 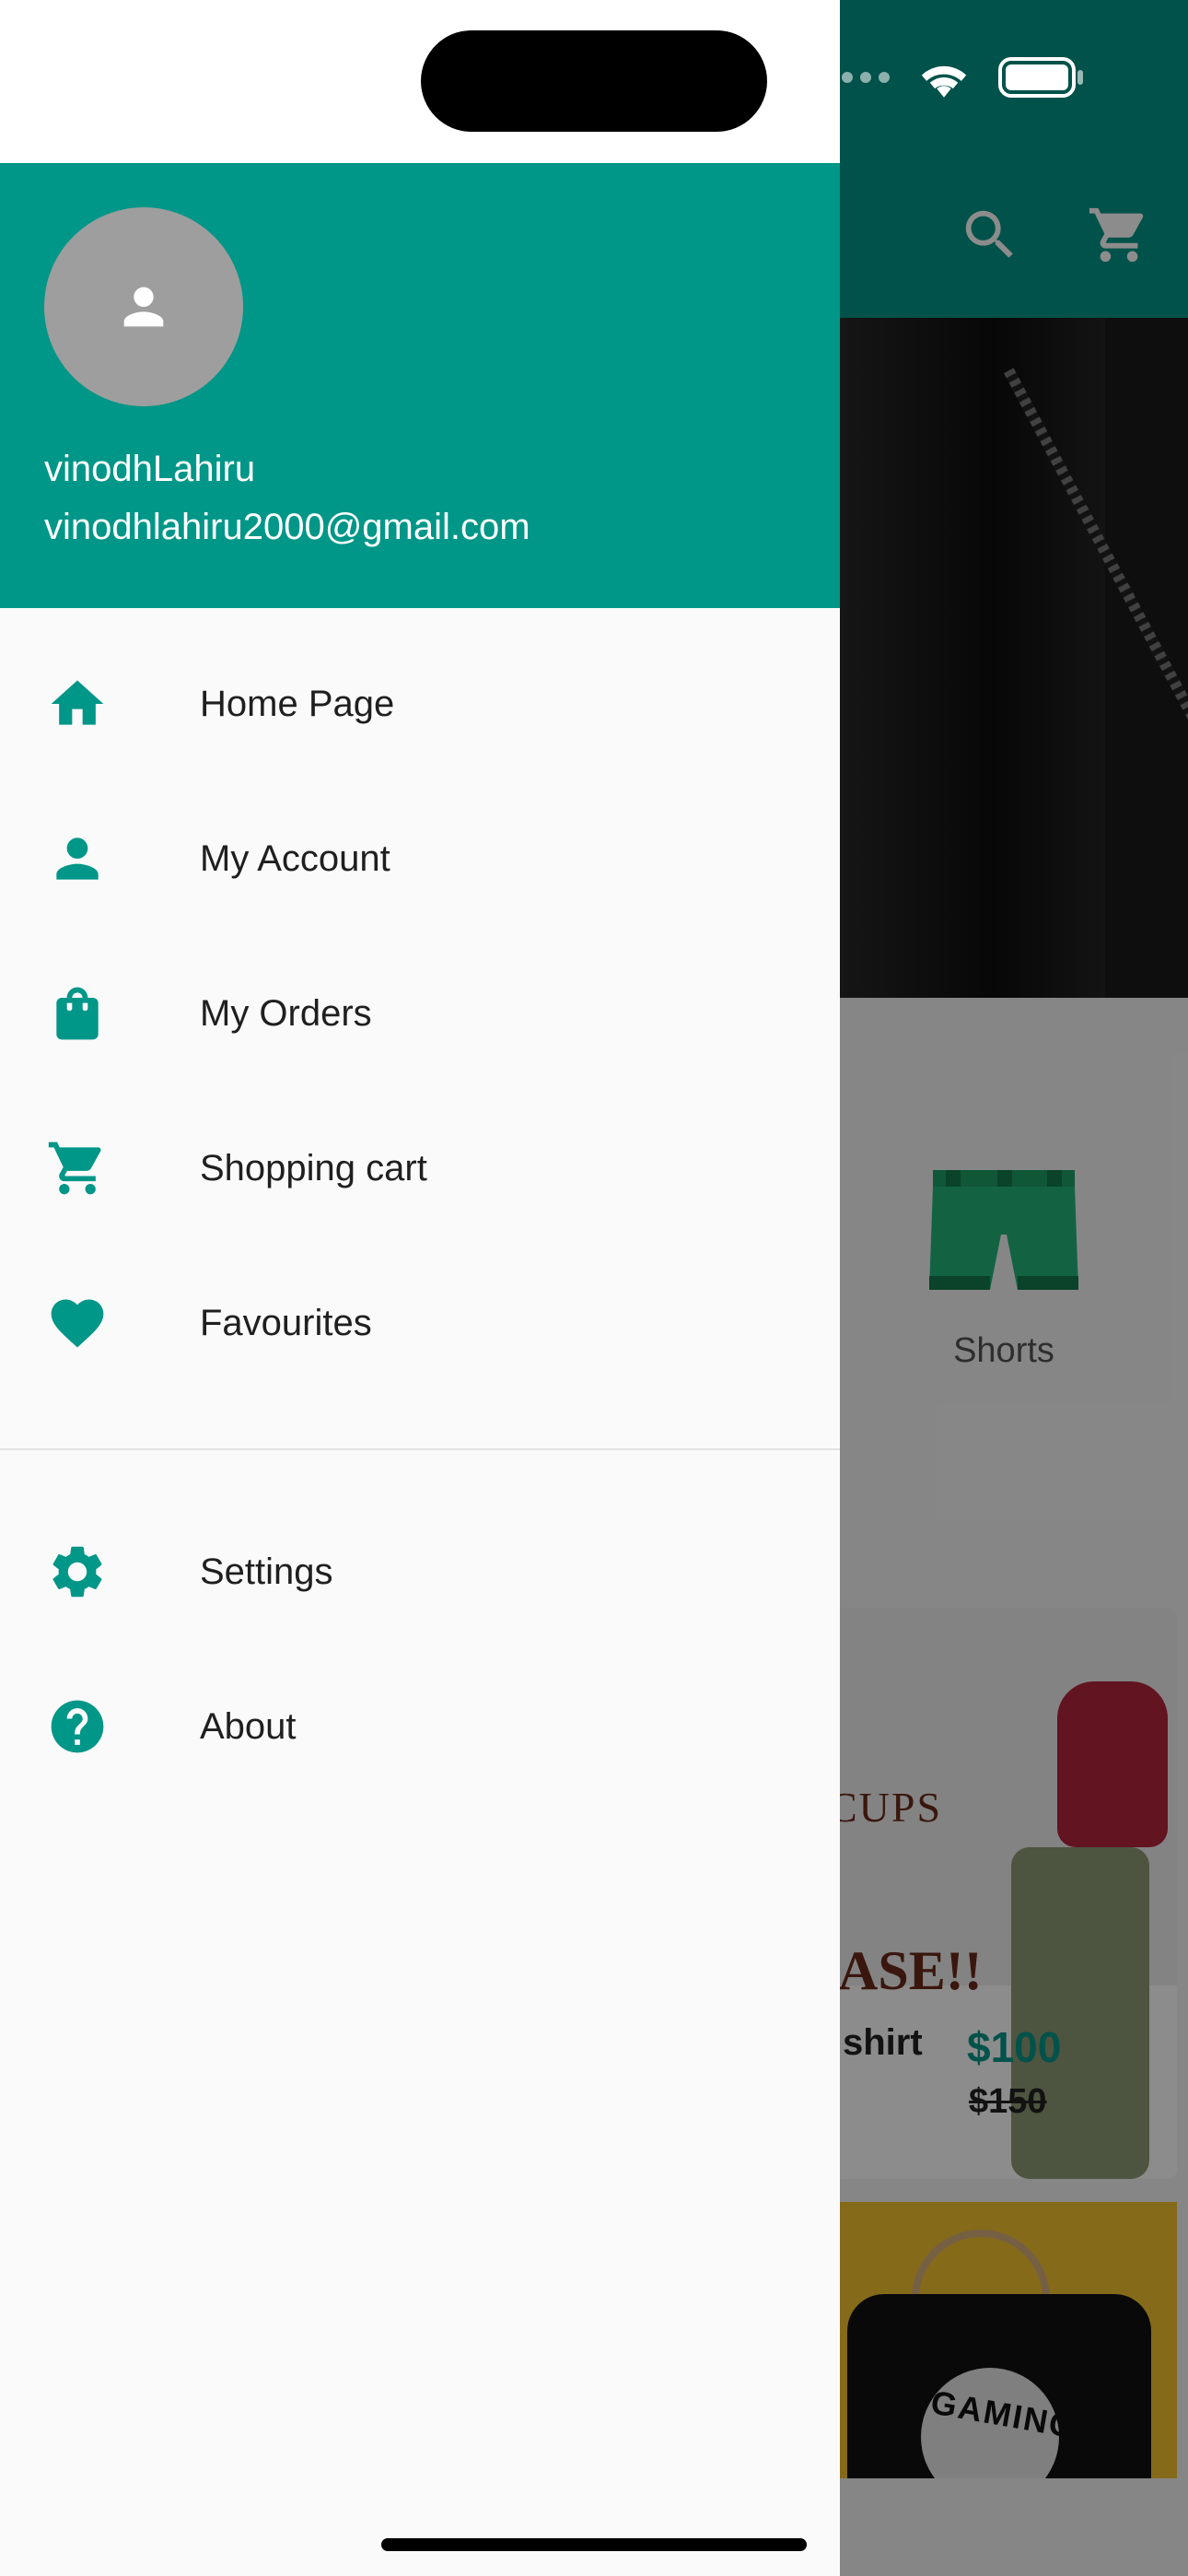 I want to click on avatar, so click(x=143, y=306).